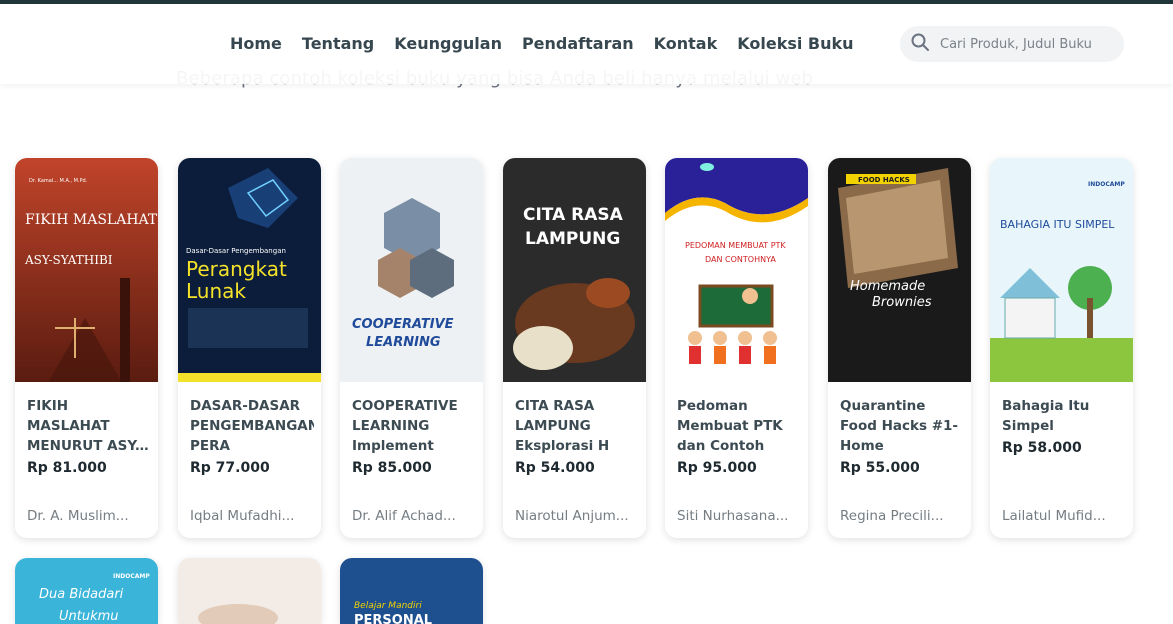 This screenshot has height=624, width=1173. Describe the element at coordinates (735, 245) in the screenshot. I see `cover-title: PEDOMAN MEMBUAT PTK` at that location.